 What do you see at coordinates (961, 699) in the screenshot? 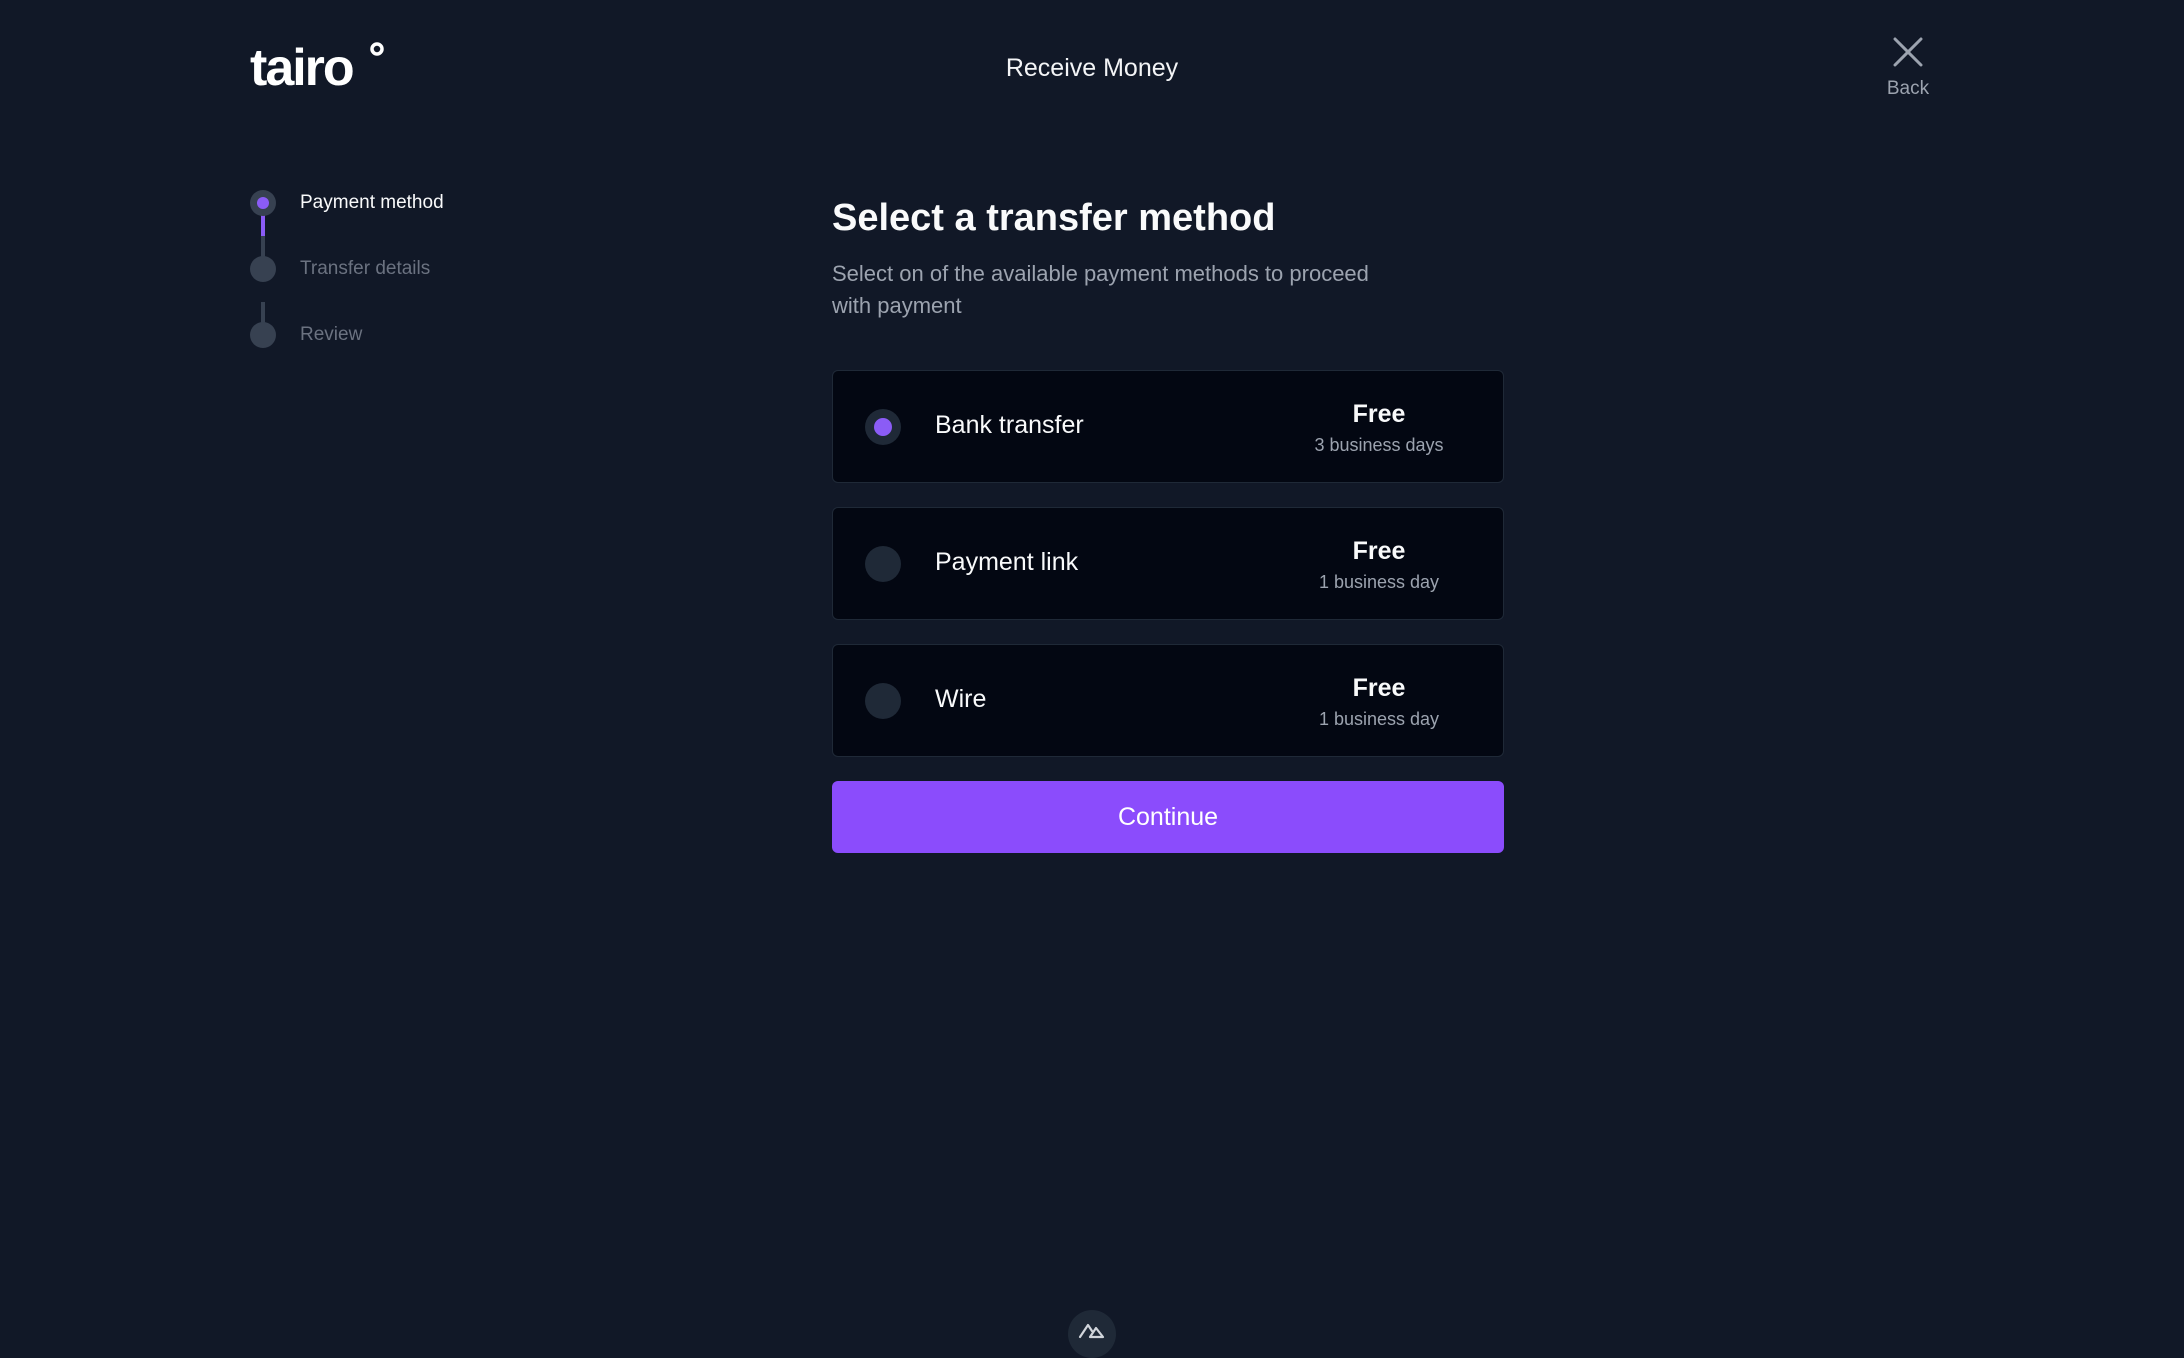
I see `option-name: Wire` at bounding box center [961, 699].